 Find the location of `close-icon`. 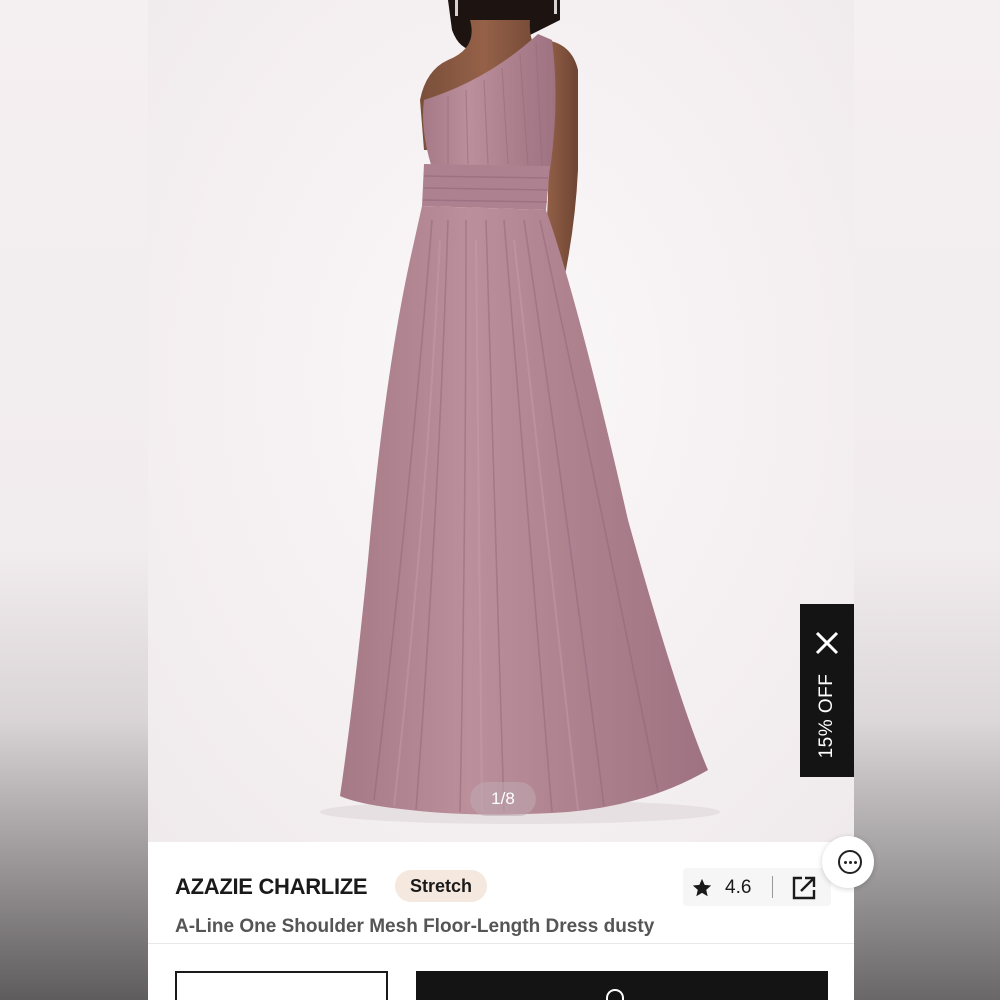

close-icon is located at coordinates (827, 643).